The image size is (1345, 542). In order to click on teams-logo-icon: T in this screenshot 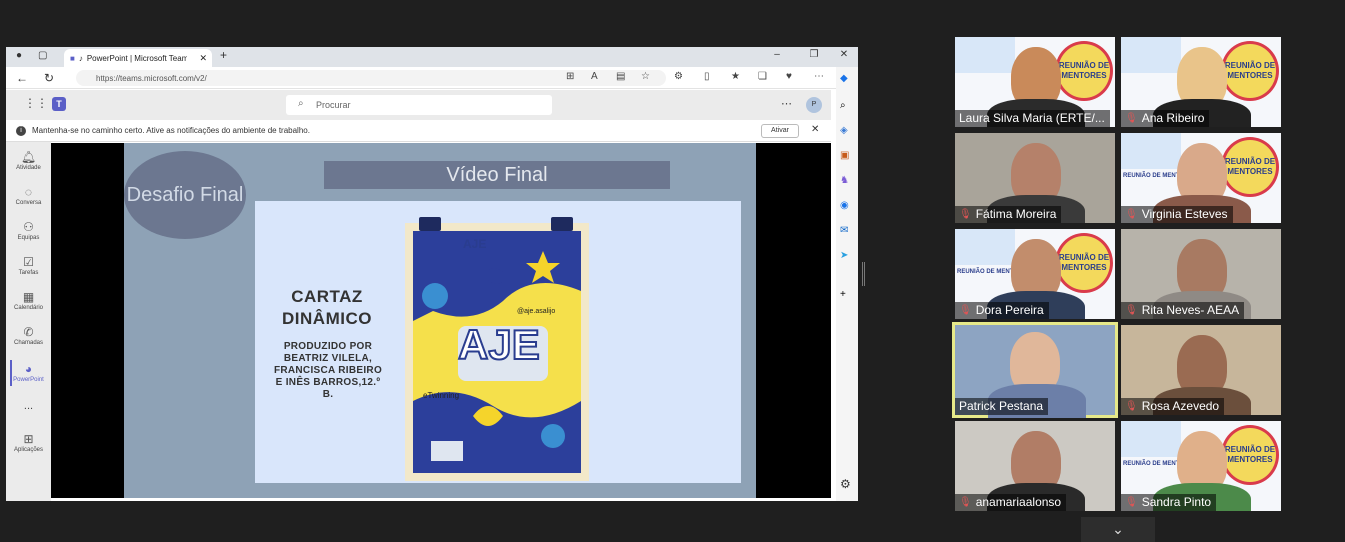, I will do `click(59, 104)`.